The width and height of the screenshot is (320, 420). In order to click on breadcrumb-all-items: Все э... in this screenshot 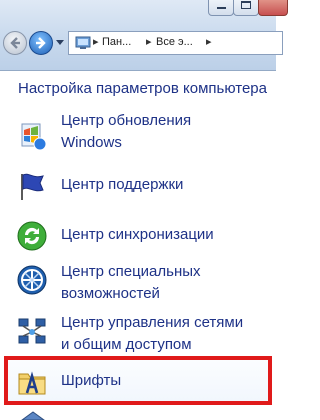, I will do `click(174, 42)`.